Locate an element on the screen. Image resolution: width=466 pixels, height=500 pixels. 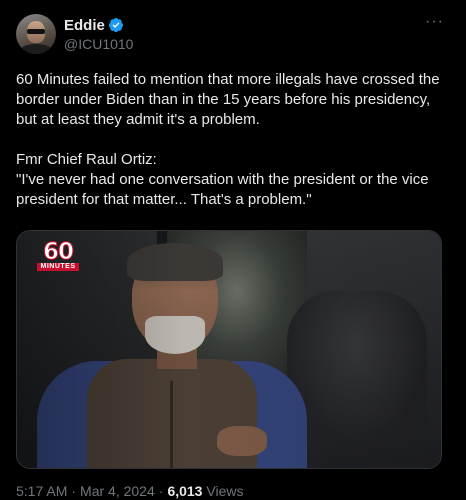
logo-number: 60 is located at coordinates (58, 252).